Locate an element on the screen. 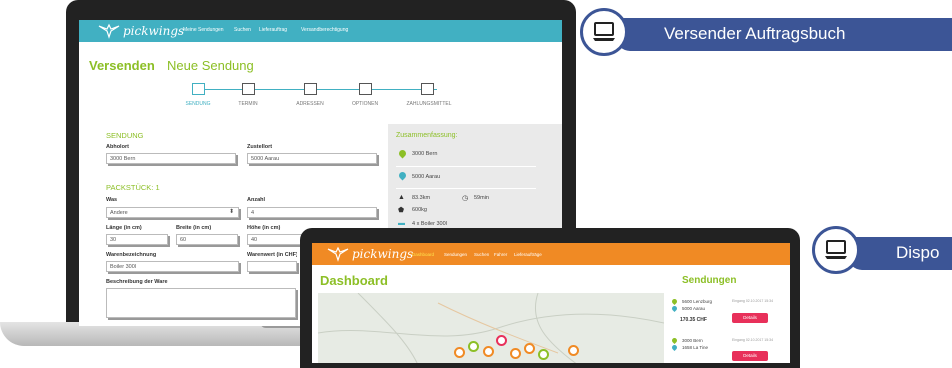  summary-weight: 600kg is located at coordinates (419, 210).